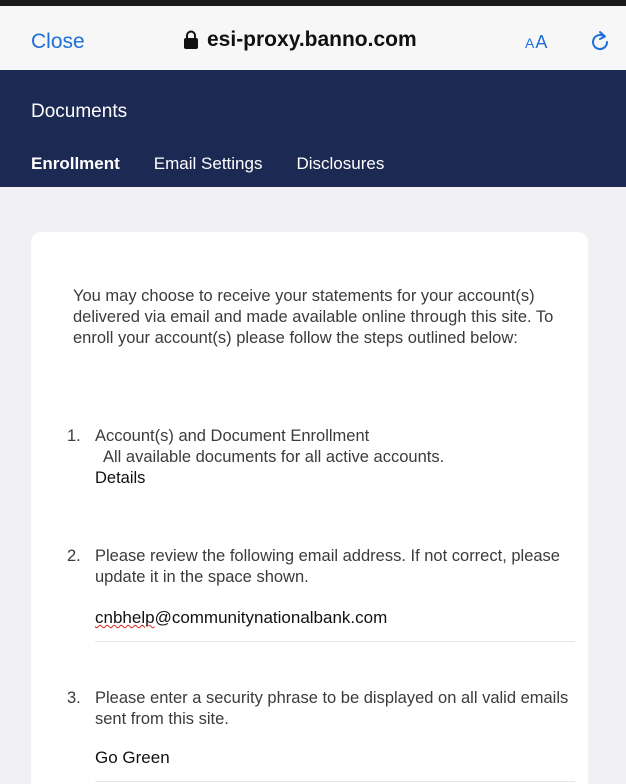 The image size is (626, 784). I want to click on address-bar: esi-proxy.banno.com, so click(300, 40).